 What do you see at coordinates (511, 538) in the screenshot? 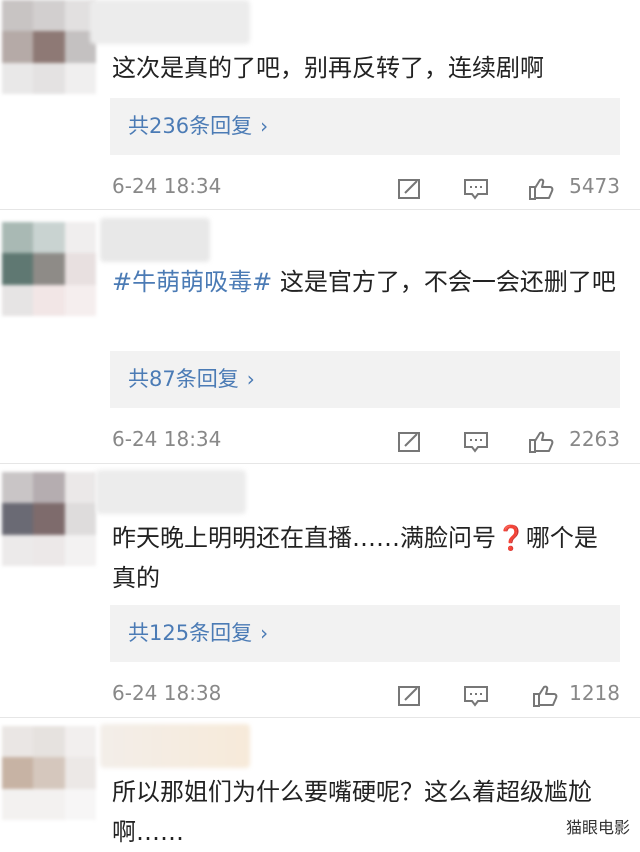
I see `question-mark-emoji: ❓` at bounding box center [511, 538].